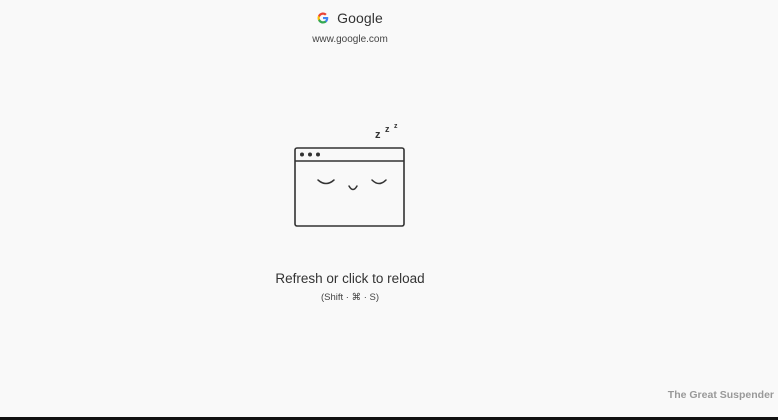 The width and height of the screenshot is (778, 420). What do you see at coordinates (326, 182) in the screenshot?
I see `closed-eye-left` at bounding box center [326, 182].